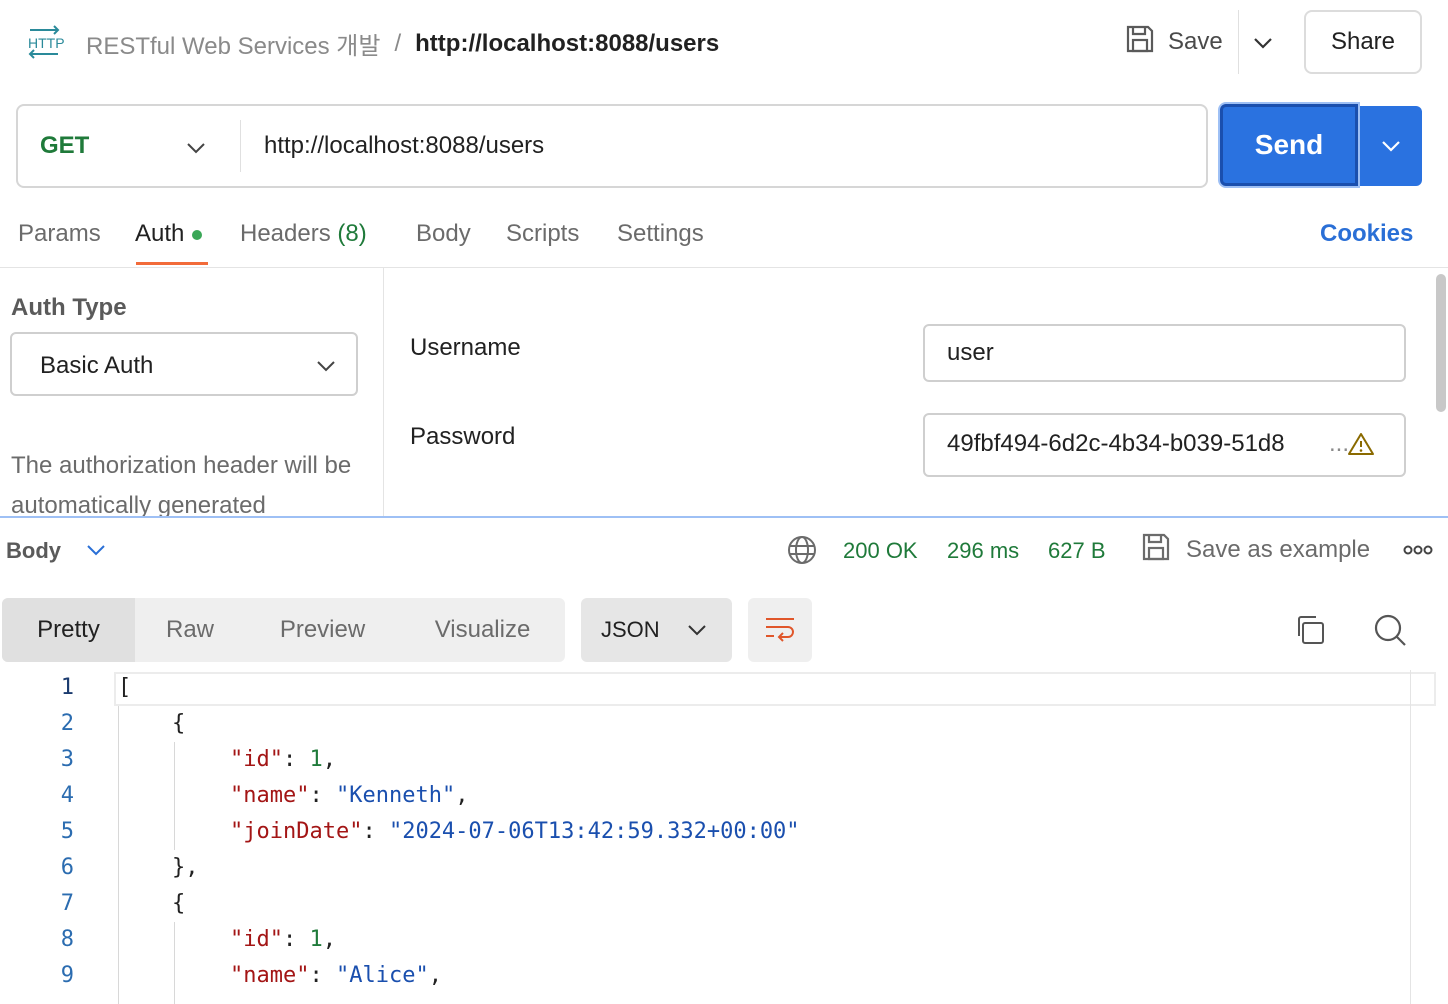  I want to click on password-value: 49fbf494-6d2c-4b34-b039-51d8, so click(1116, 443).